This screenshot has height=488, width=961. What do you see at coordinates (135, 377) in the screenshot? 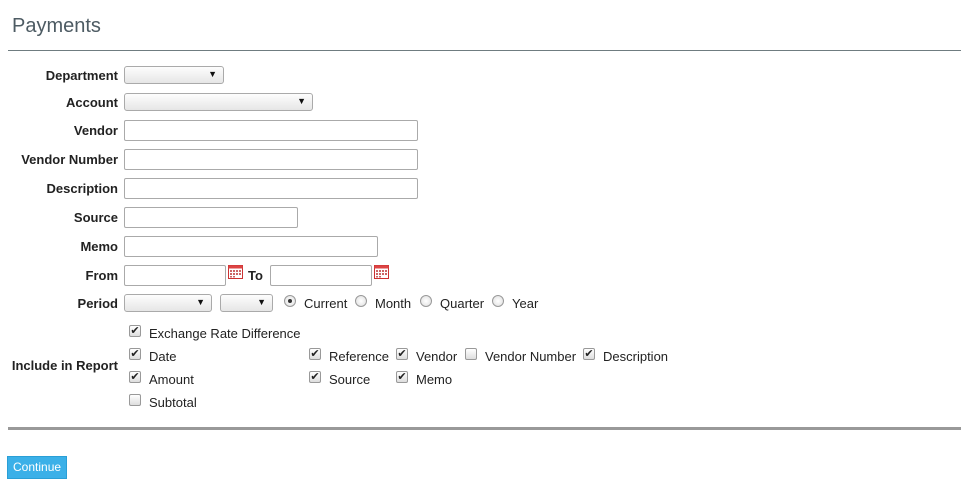
I see `checkbox-amount: ✔` at bounding box center [135, 377].